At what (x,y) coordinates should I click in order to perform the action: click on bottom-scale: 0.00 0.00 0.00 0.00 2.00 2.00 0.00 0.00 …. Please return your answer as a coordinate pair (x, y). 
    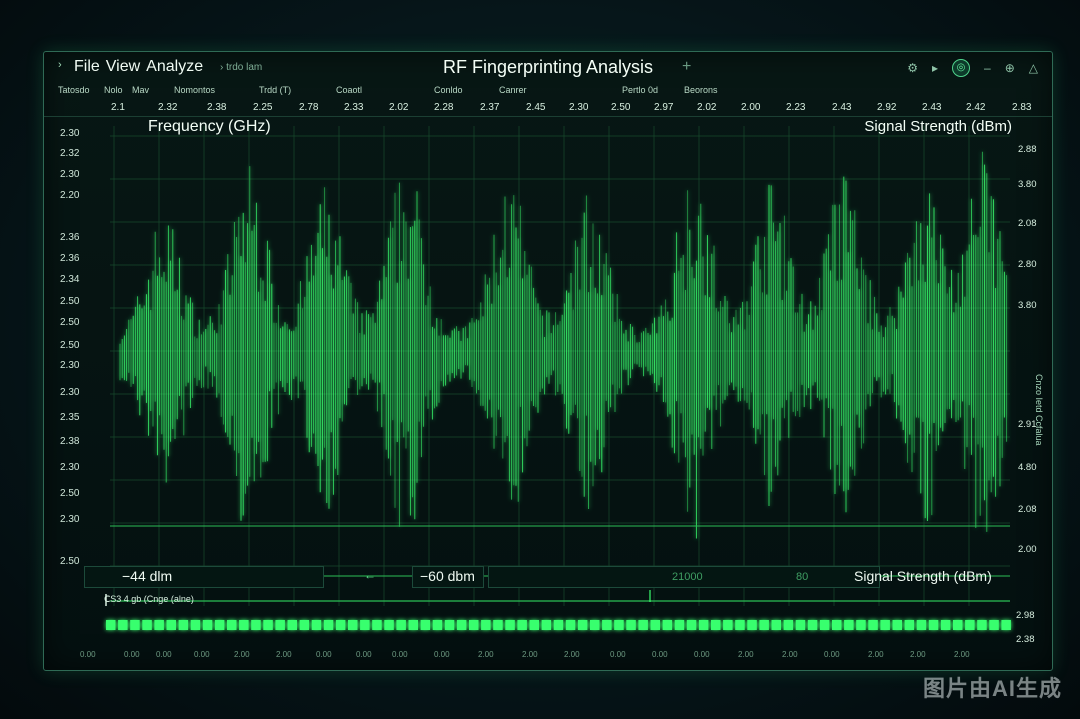
    Looking at the image, I should click on (548, 657).